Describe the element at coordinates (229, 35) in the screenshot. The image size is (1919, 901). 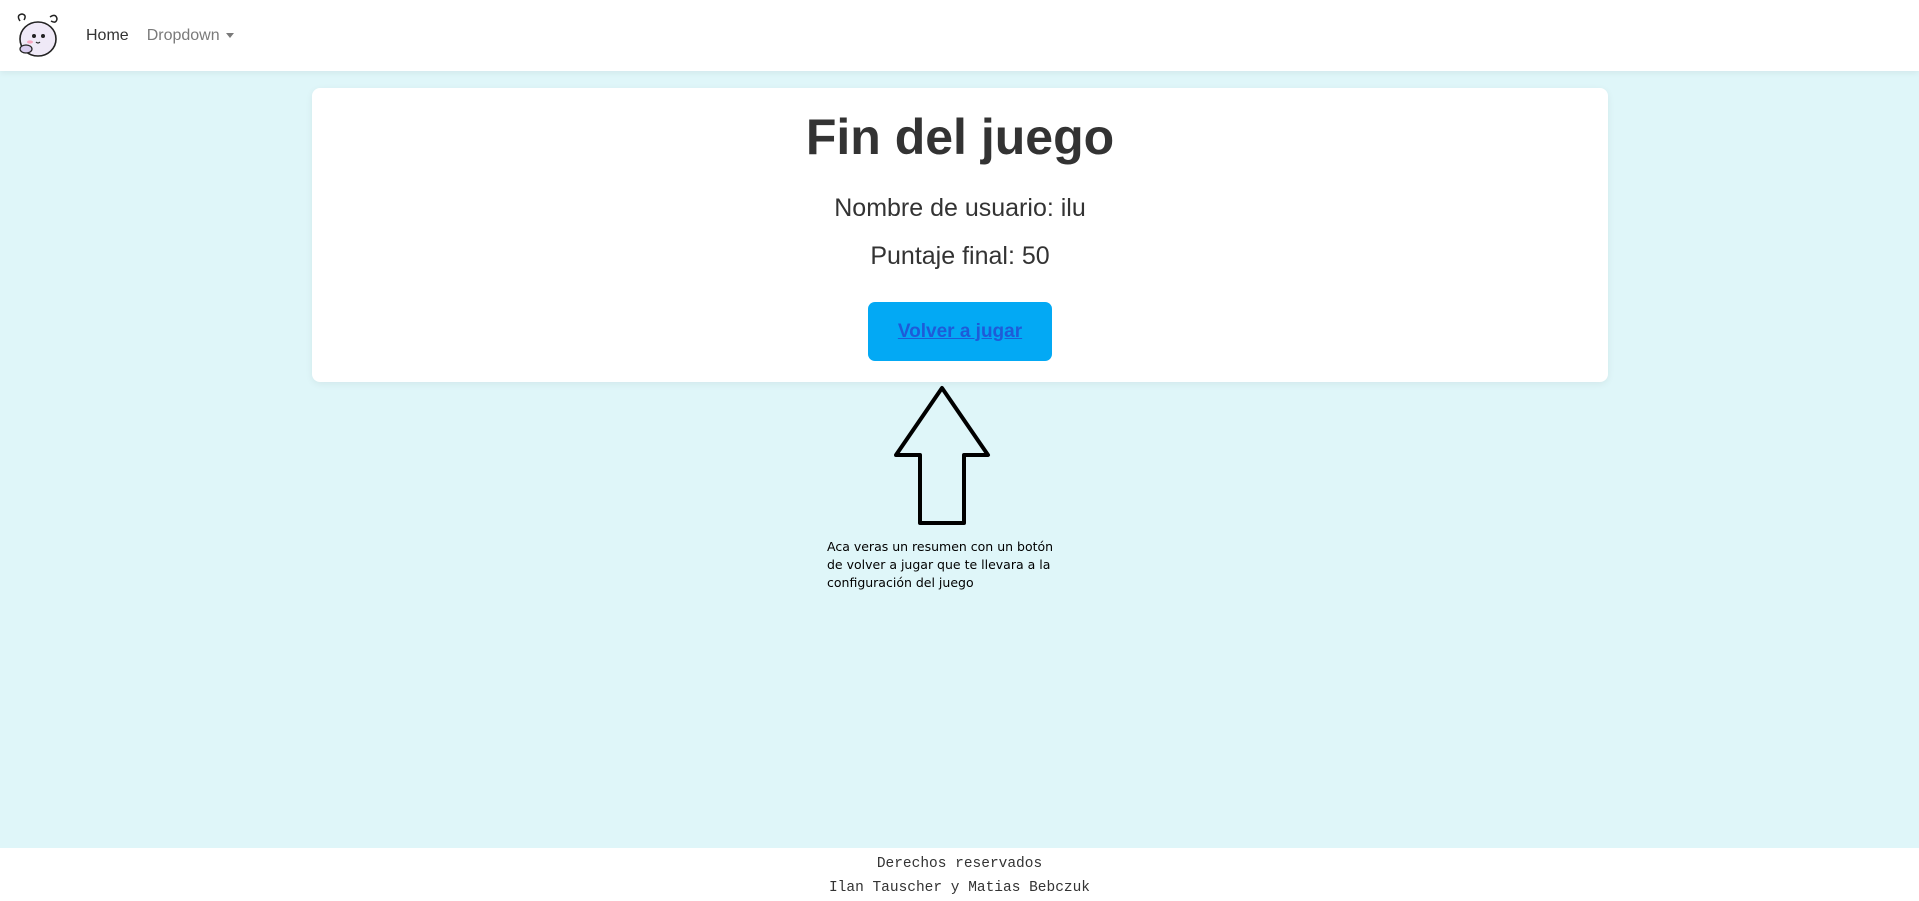
I see `caret-down-icon` at that location.